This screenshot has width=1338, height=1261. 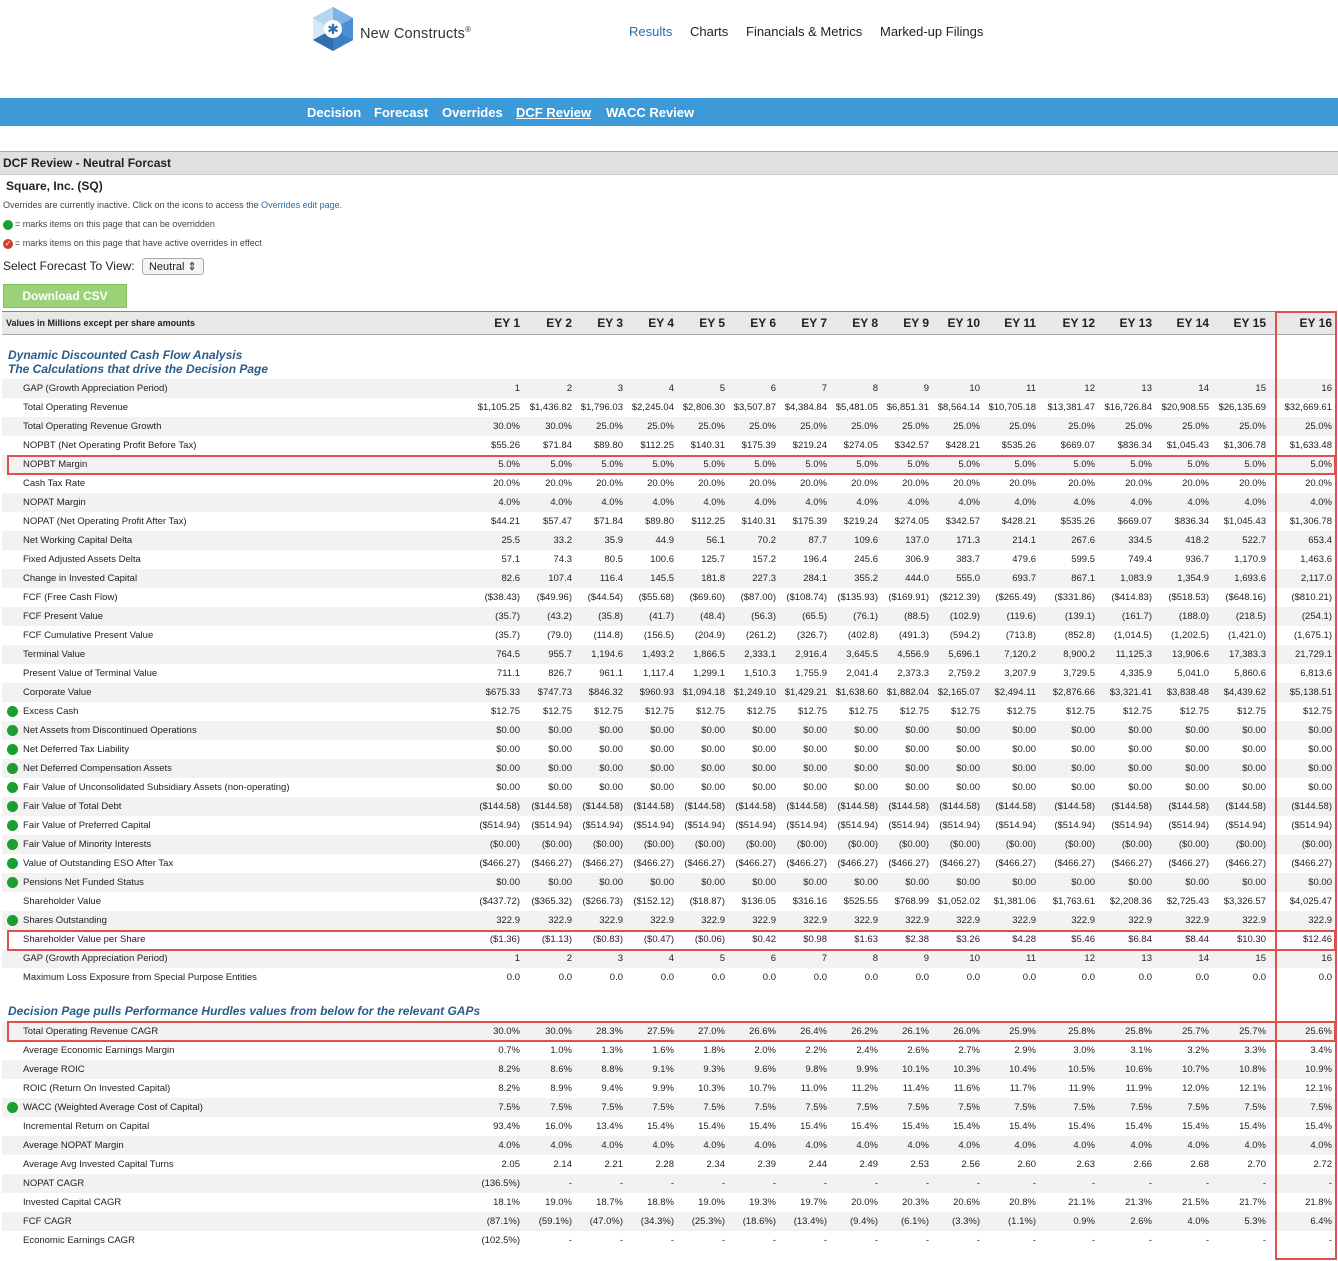 What do you see at coordinates (1255, 1221) in the screenshot?
I see `cell-value: 5.3%` at bounding box center [1255, 1221].